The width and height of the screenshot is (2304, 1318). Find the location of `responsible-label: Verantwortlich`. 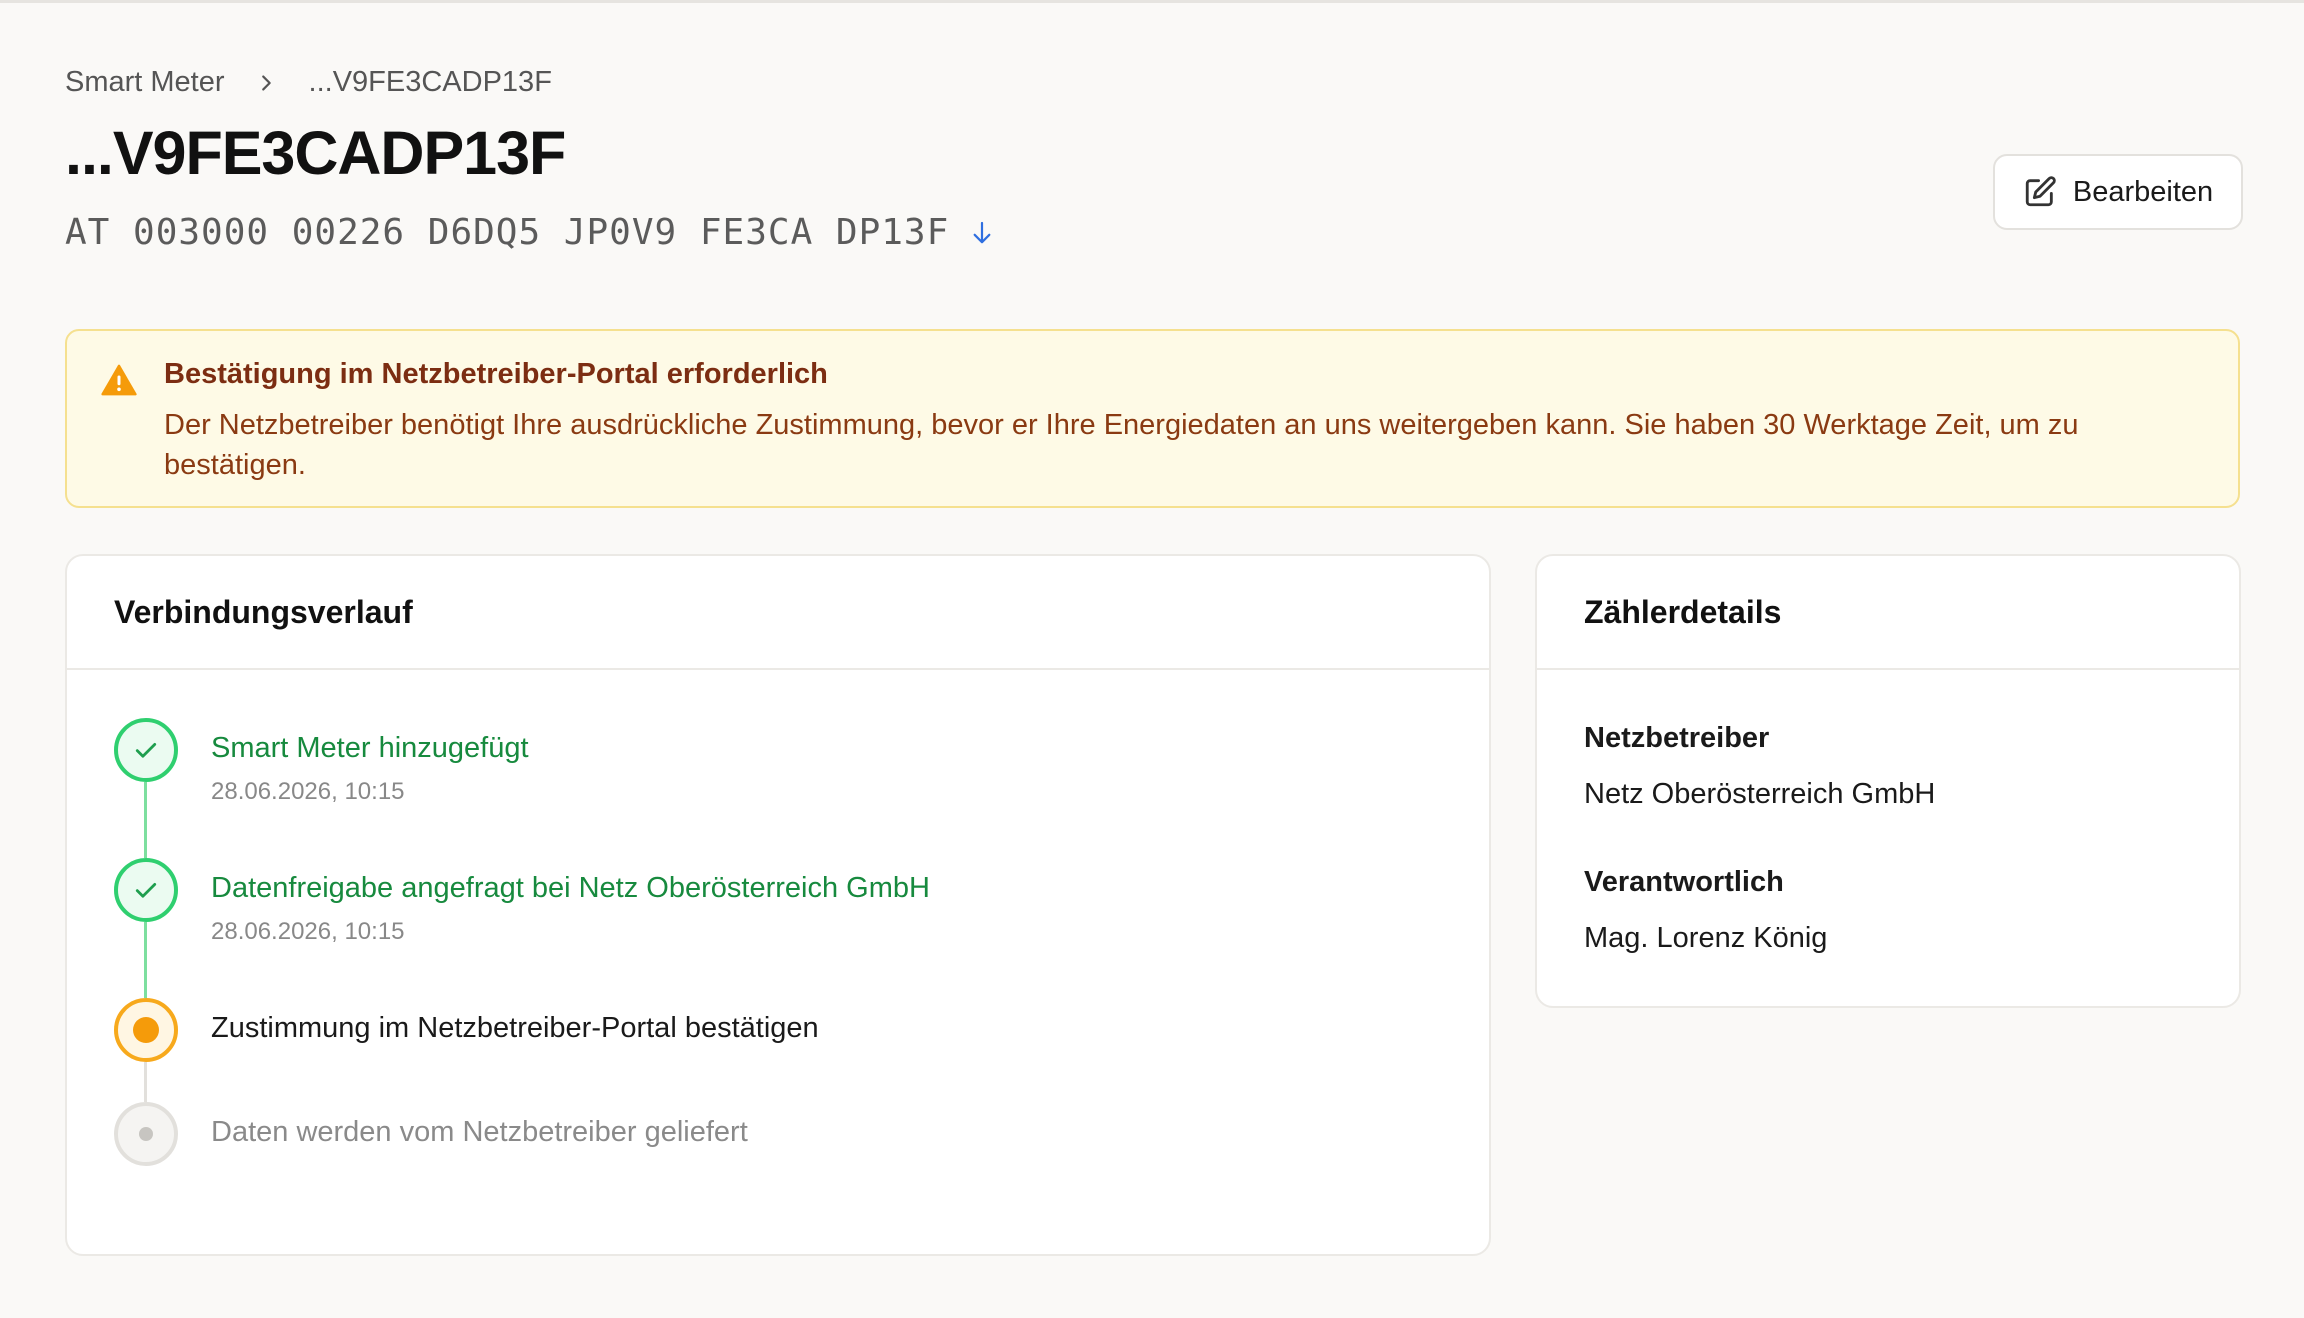

responsible-label: Verantwortlich is located at coordinates (1684, 882).